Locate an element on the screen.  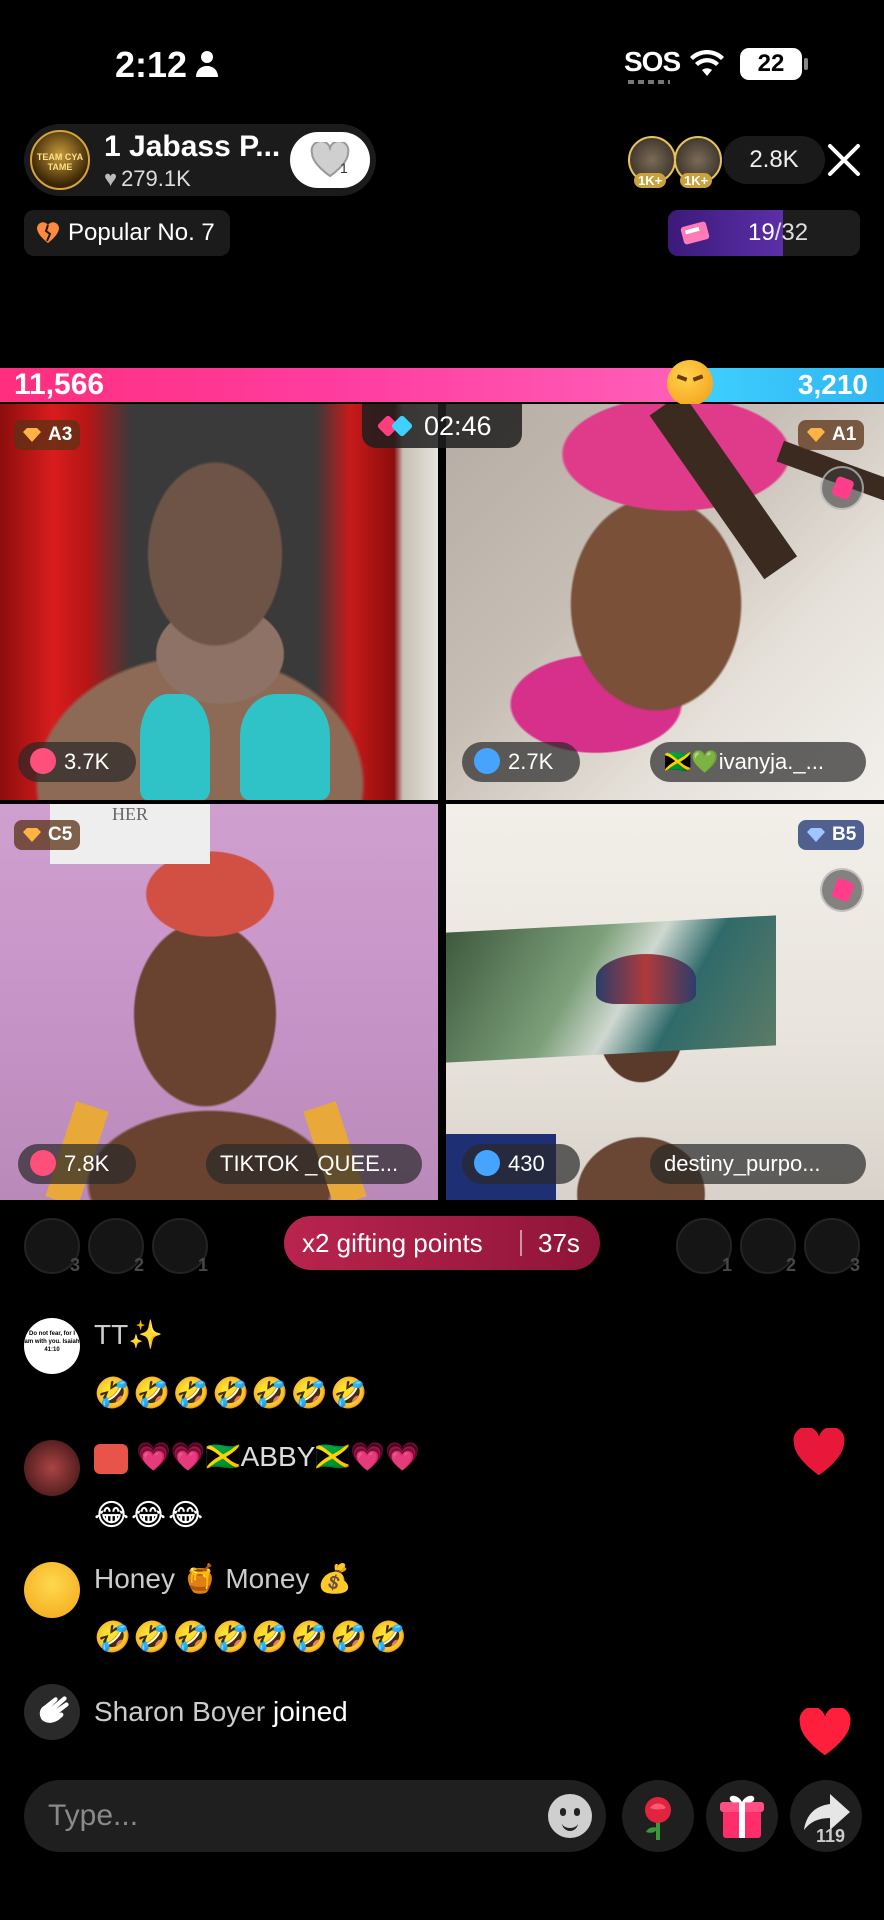
chat-message: 💗💗🇯🇲ABBY🇯🇲💗💗 😂😂😂 is located at coordinates (274, 1495).